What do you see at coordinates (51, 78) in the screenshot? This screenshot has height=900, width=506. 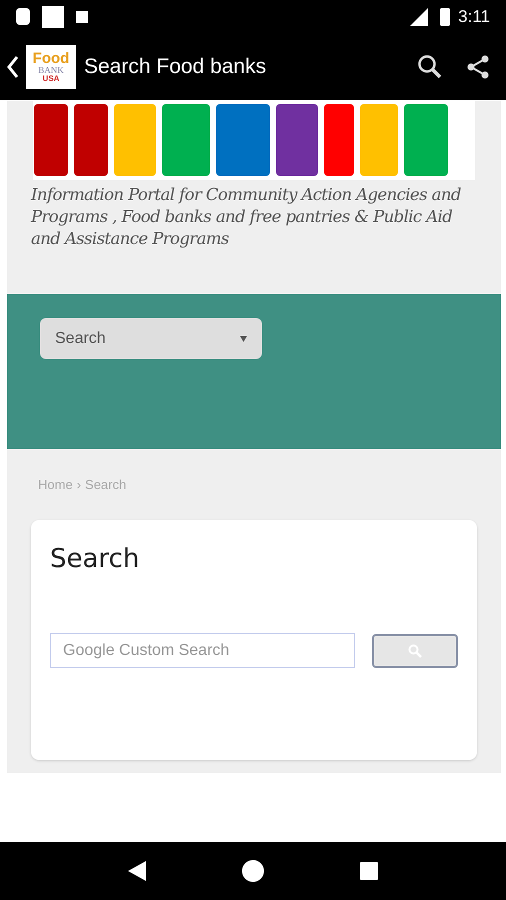 I see `logo-word: USA` at bounding box center [51, 78].